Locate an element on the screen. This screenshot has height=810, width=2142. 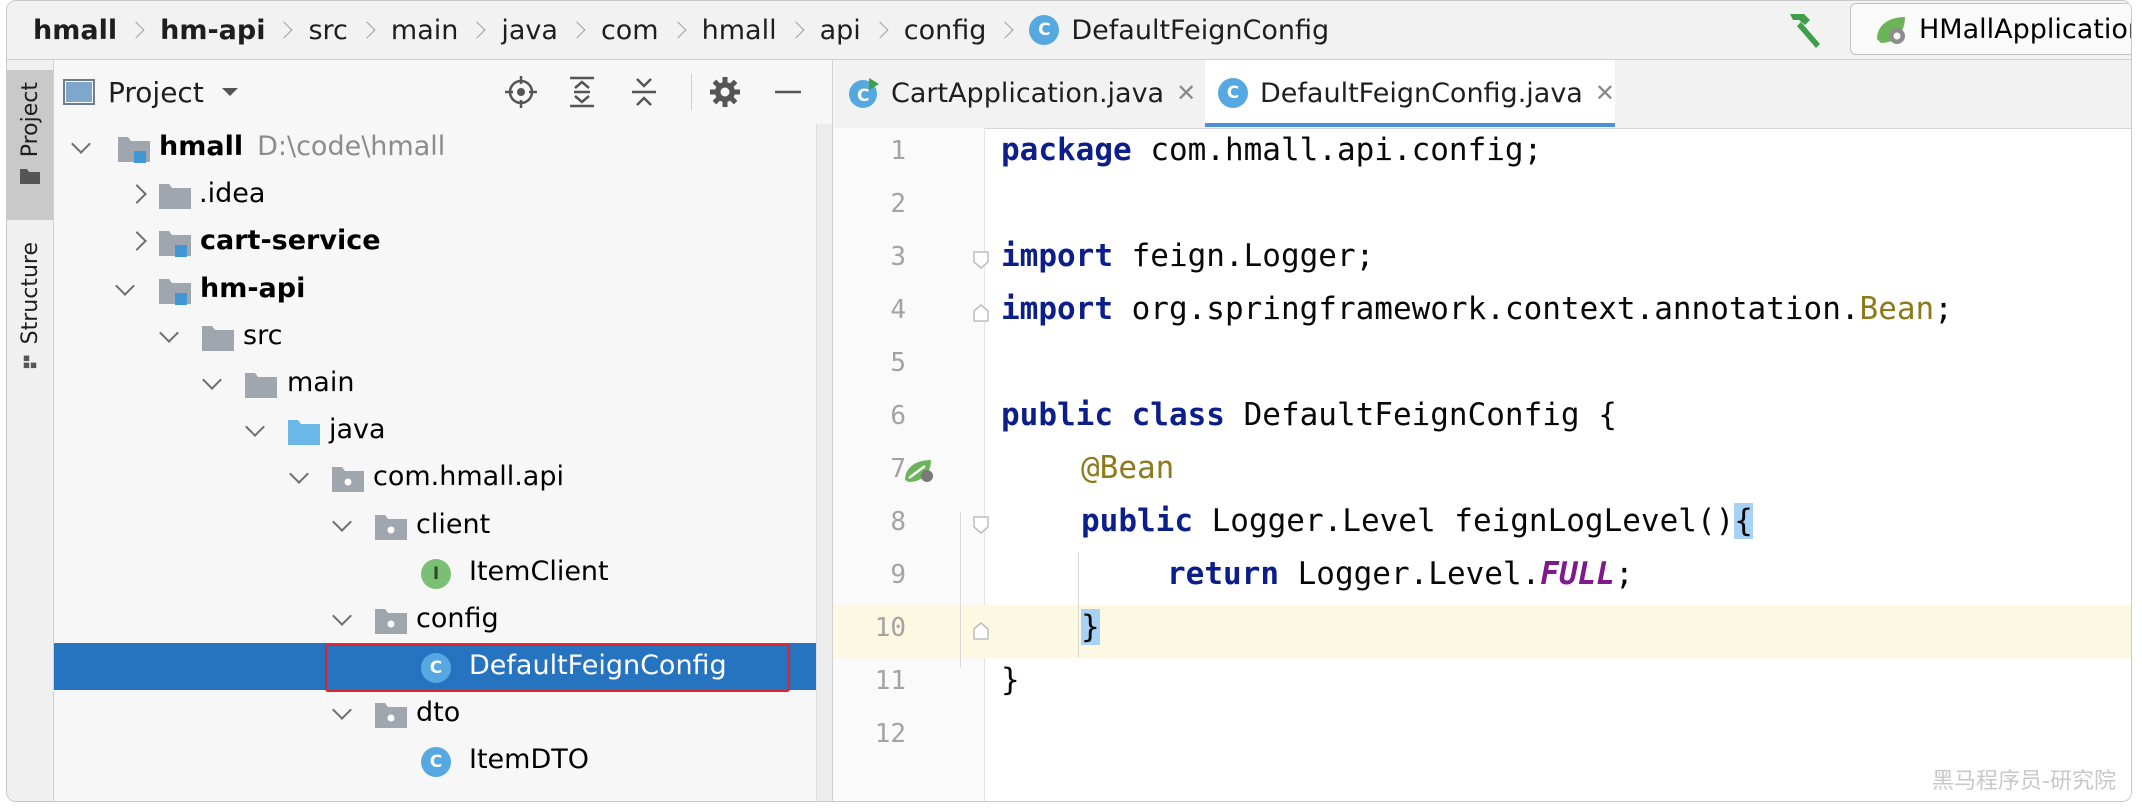
code-line: 7 @Bean is located at coordinates (1482, 472).